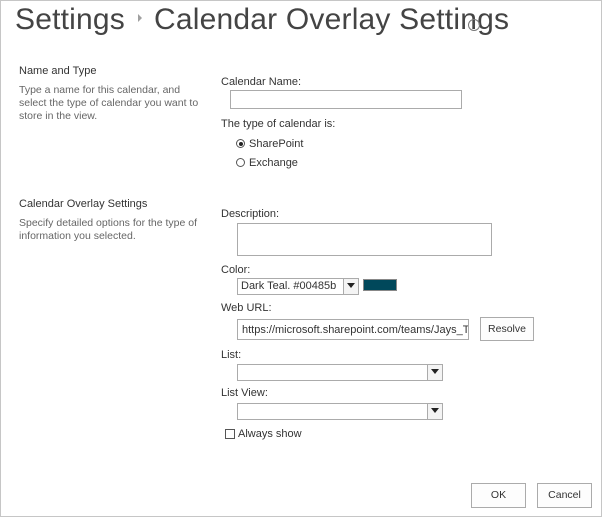 The image size is (602, 517). I want to click on always-show-option: Always show, so click(270, 435).